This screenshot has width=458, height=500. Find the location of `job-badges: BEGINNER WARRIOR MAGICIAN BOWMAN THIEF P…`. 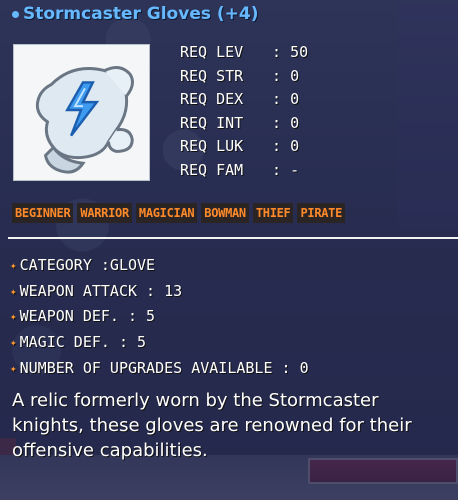

job-badges: BEGINNER WARRIOR MAGICIAN BOWMAN THIEF P… is located at coordinates (179, 213).